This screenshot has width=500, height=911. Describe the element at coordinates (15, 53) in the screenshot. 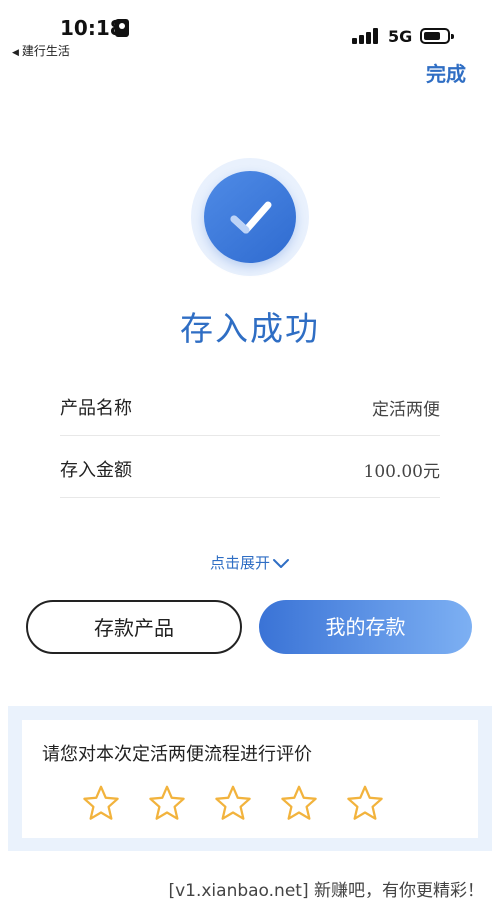

I see `back-triangle-icon: ◀` at that location.